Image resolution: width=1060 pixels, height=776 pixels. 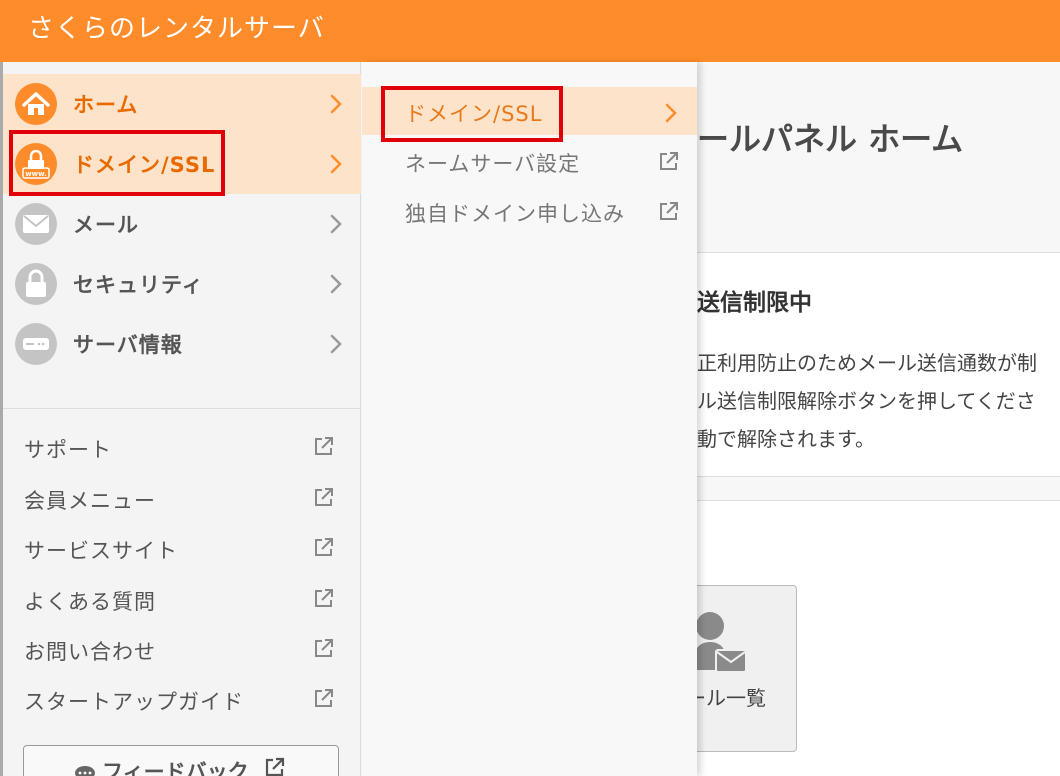 I want to click on lock-icon-circle, so click(x=36, y=284).